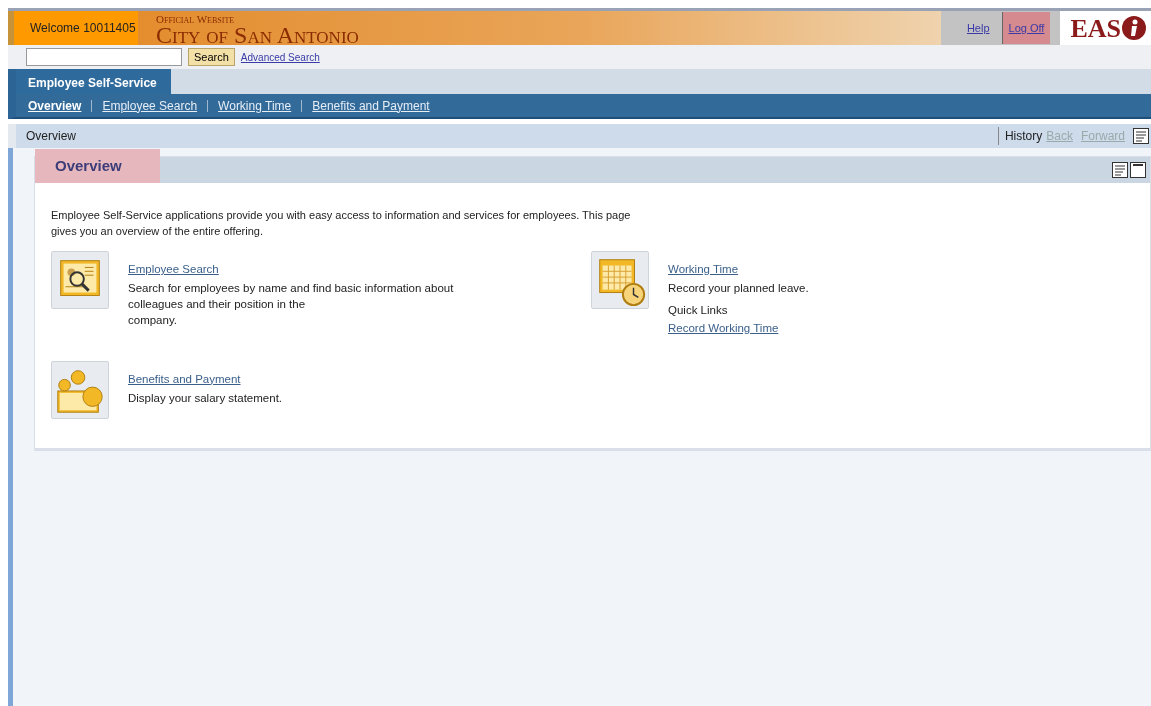 The height and width of the screenshot is (706, 1151). I want to click on banner-title: City of San Antonio, so click(258, 35).